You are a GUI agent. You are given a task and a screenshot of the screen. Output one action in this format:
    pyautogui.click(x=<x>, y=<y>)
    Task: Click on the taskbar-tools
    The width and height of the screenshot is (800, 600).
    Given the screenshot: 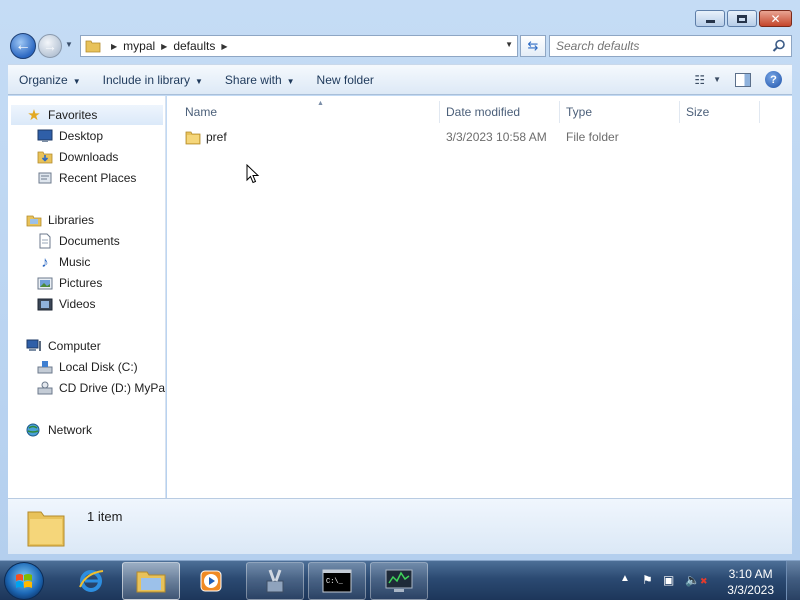 What is the action you would take?
    pyautogui.click(x=275, y=581)
    